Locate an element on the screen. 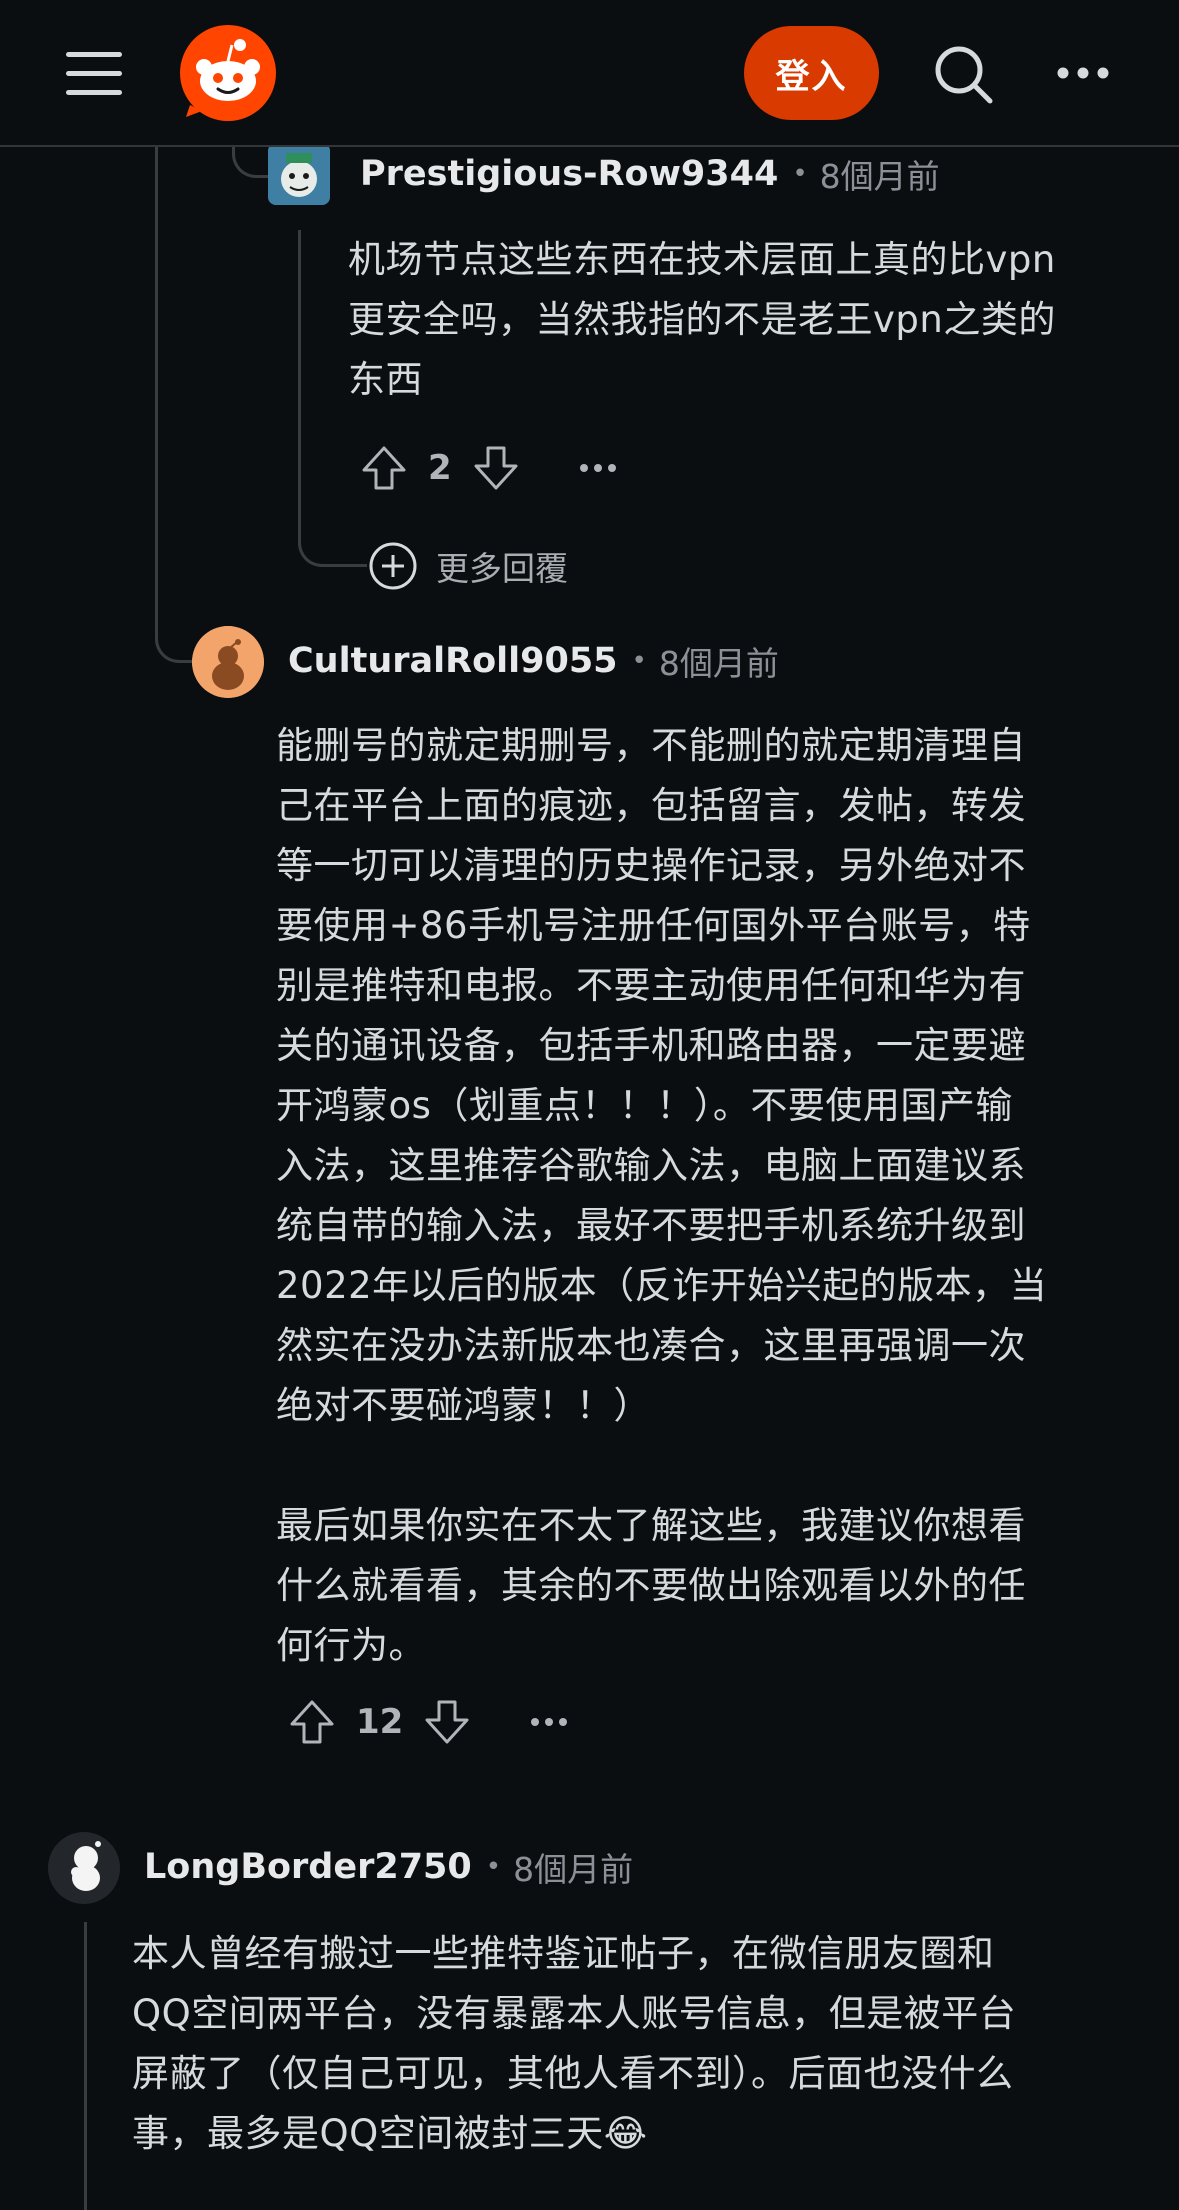 This screenshot has width=1179, height=2210. more-replies-button: 更多回覆 is located at coordinates (468, 566).